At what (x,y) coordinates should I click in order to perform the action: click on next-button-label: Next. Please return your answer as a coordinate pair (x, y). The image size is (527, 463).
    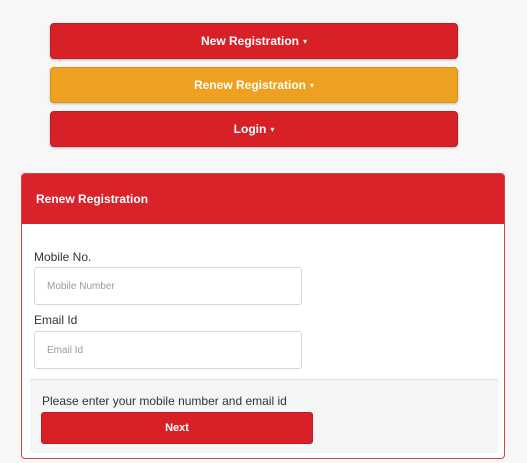
    Looking at the image, I should click on (177, 428).